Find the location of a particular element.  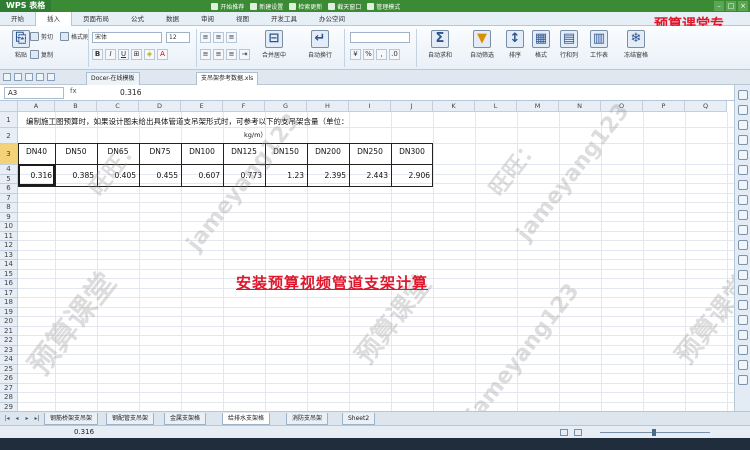

row-header-15: 15 is located at coordinates (9, 274).